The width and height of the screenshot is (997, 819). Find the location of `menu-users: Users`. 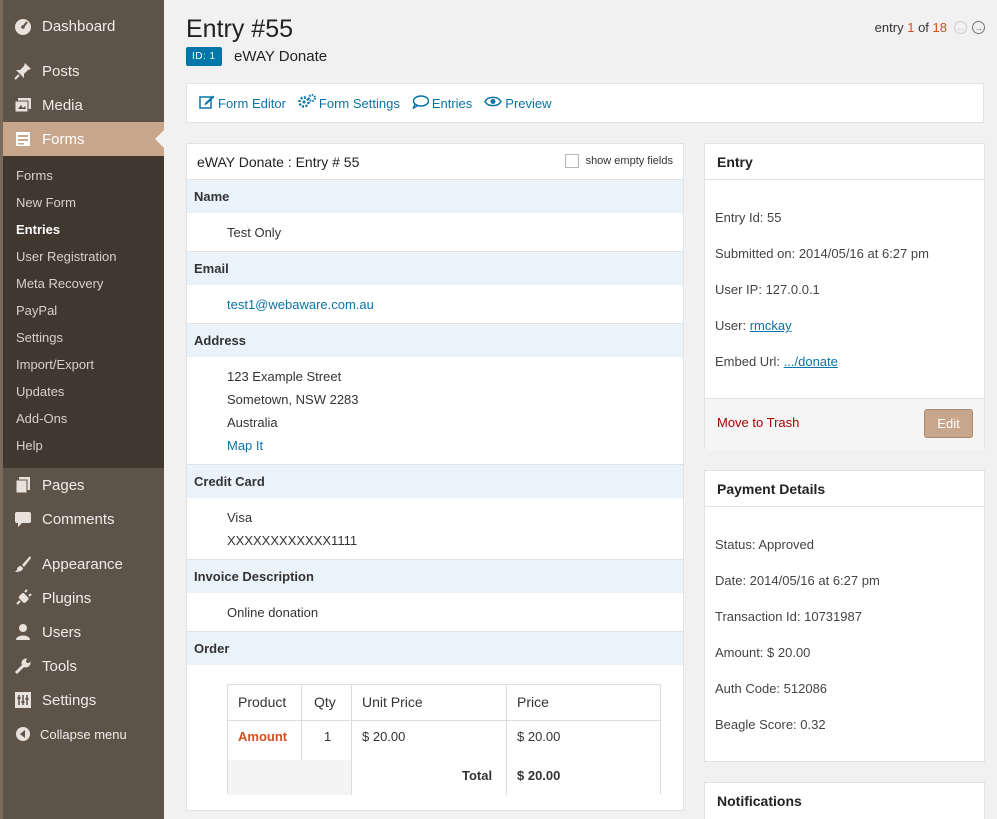

menu-users: Users is located at coordinates (83, 632).